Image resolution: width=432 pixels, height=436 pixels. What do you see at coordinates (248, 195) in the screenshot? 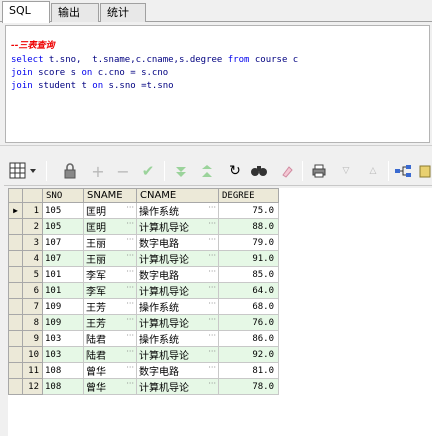
I see `column-header-degree: DEGREE` at bounding box center [248, 195].